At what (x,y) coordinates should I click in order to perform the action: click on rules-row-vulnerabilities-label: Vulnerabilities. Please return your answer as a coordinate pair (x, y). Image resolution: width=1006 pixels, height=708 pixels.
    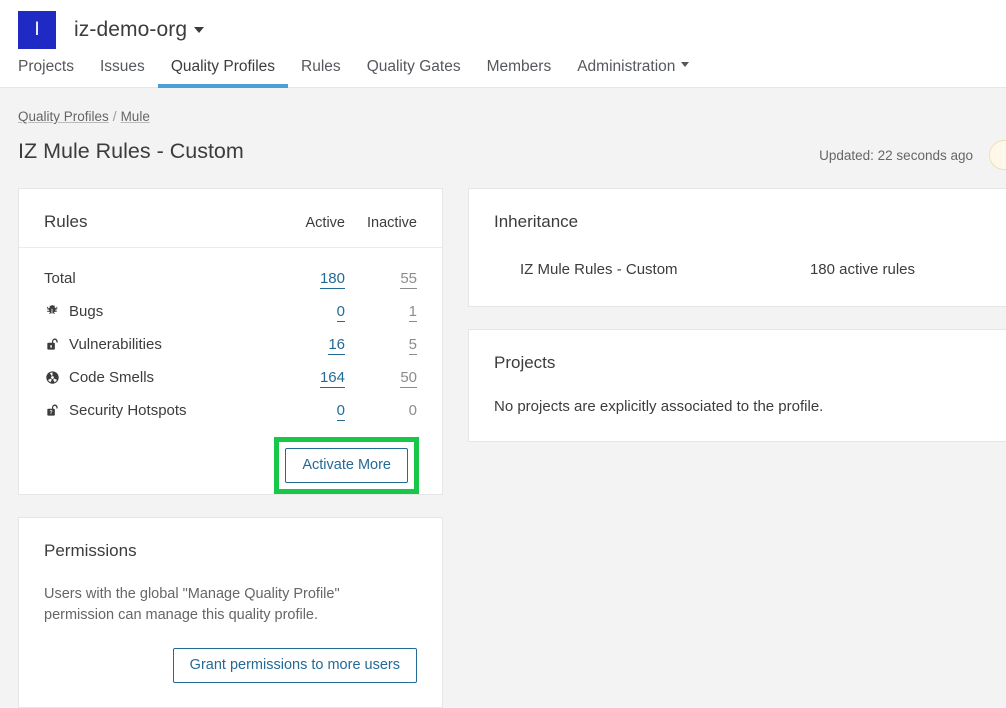
    Looking at the image, I should click on (158, 344).